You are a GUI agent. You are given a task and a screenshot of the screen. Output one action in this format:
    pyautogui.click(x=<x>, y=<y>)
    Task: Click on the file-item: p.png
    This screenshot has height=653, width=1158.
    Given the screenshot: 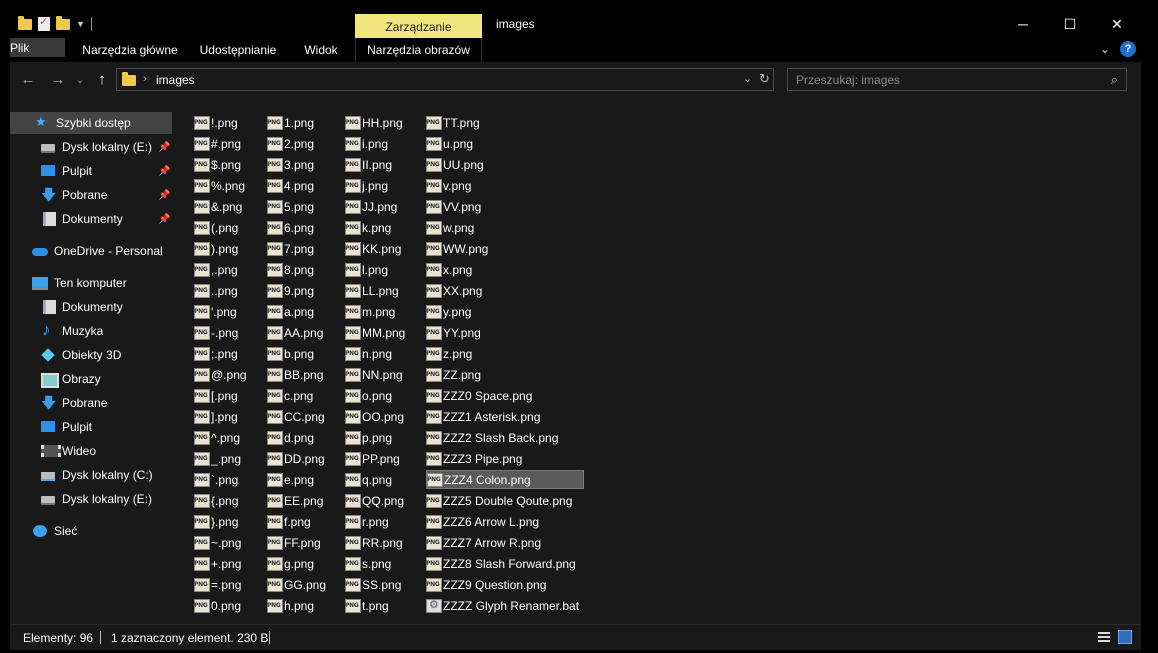 What is the action you would take?
    pyautogui.click(x=382, y=437)
    